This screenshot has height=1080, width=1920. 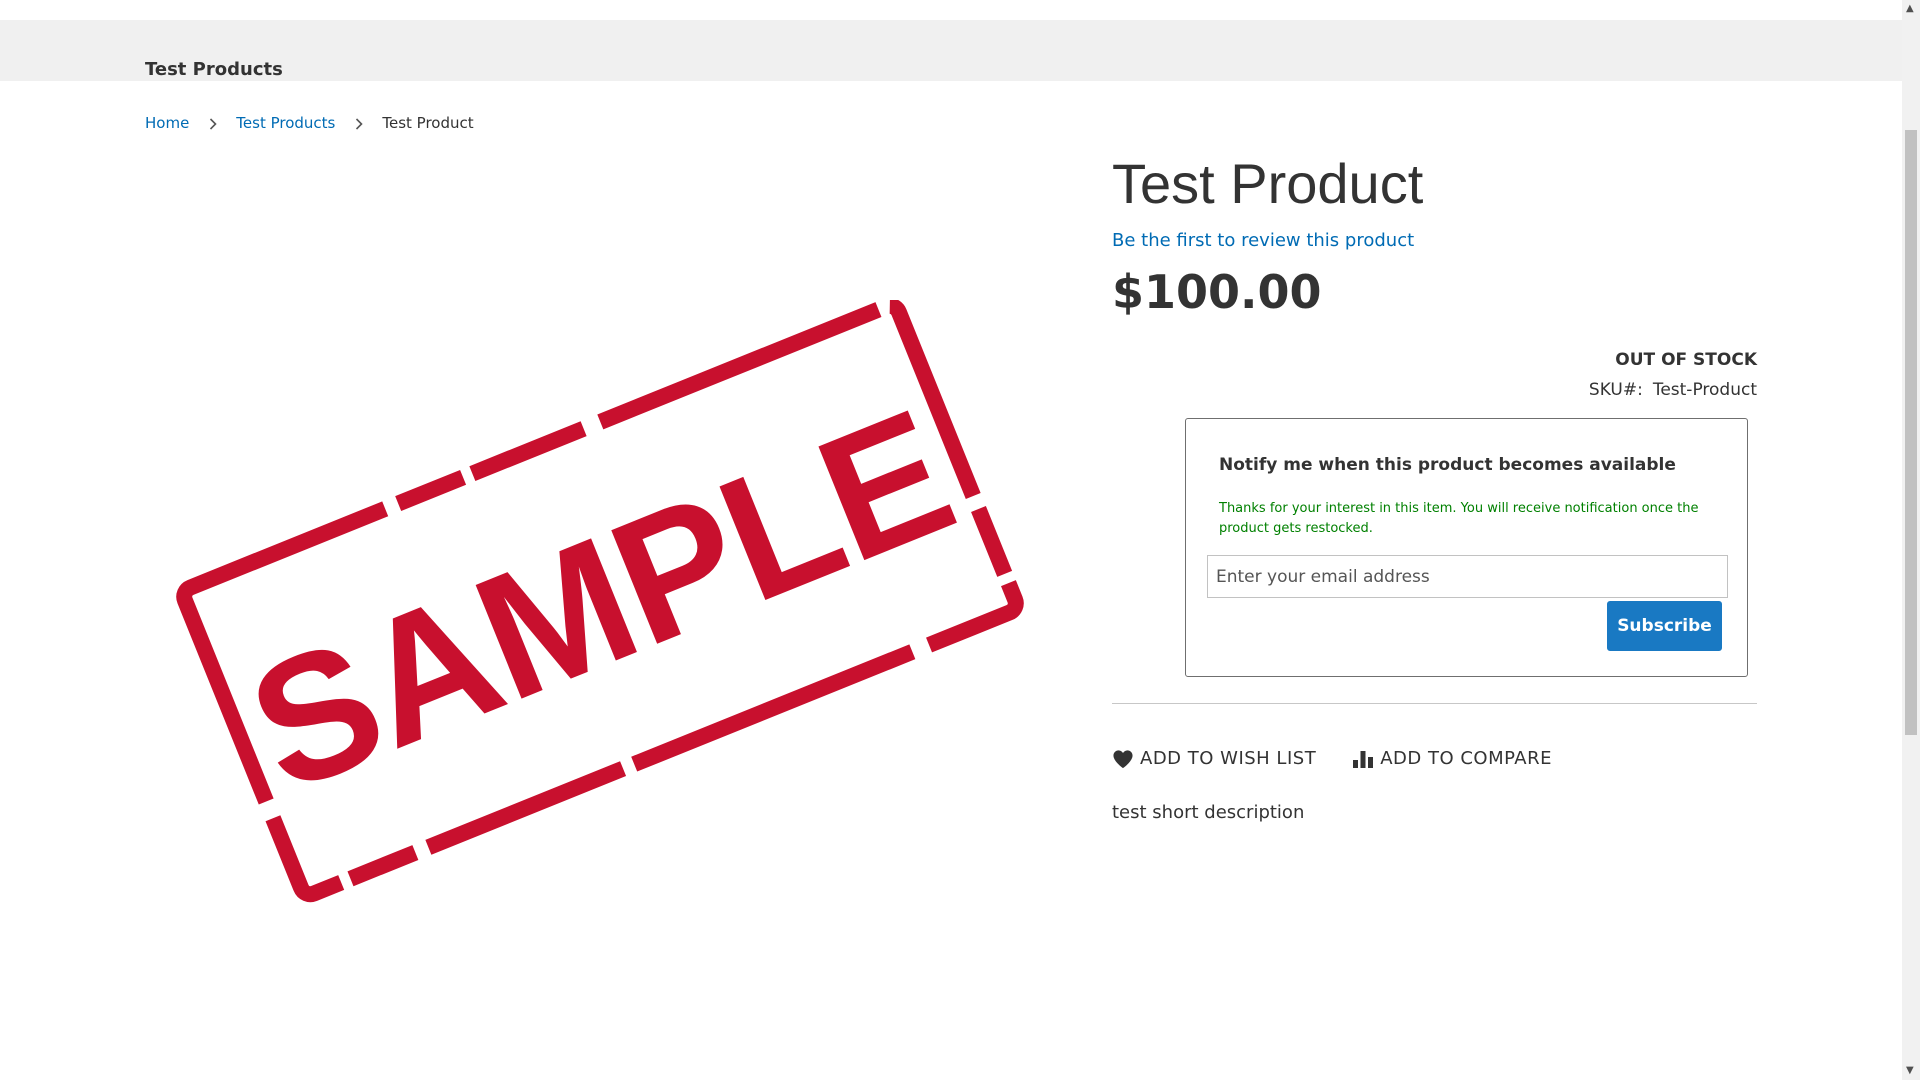 I want to click on product-price: $100.00, so click(x=1217, y=292).